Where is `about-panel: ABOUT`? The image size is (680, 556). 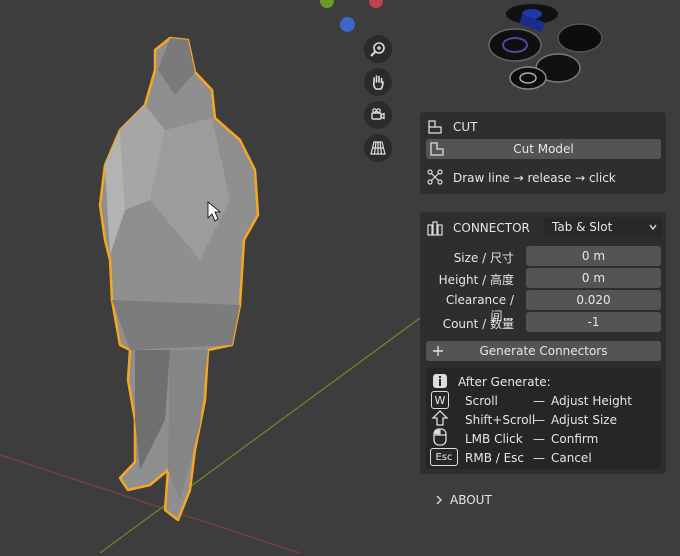
about-panel: ABOUT is located at coordinates (543, 500).